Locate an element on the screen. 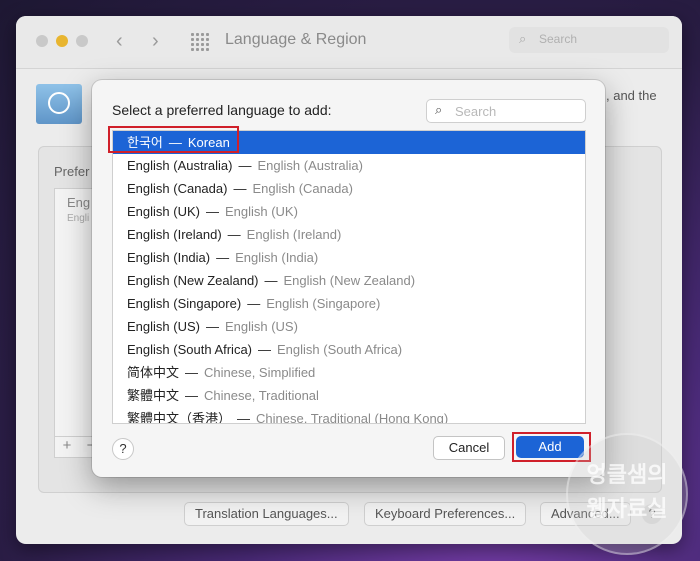 This screenshot has height=561, width=700. language-list-item: English (India) — English (India) is located at coordinates (349, 257).